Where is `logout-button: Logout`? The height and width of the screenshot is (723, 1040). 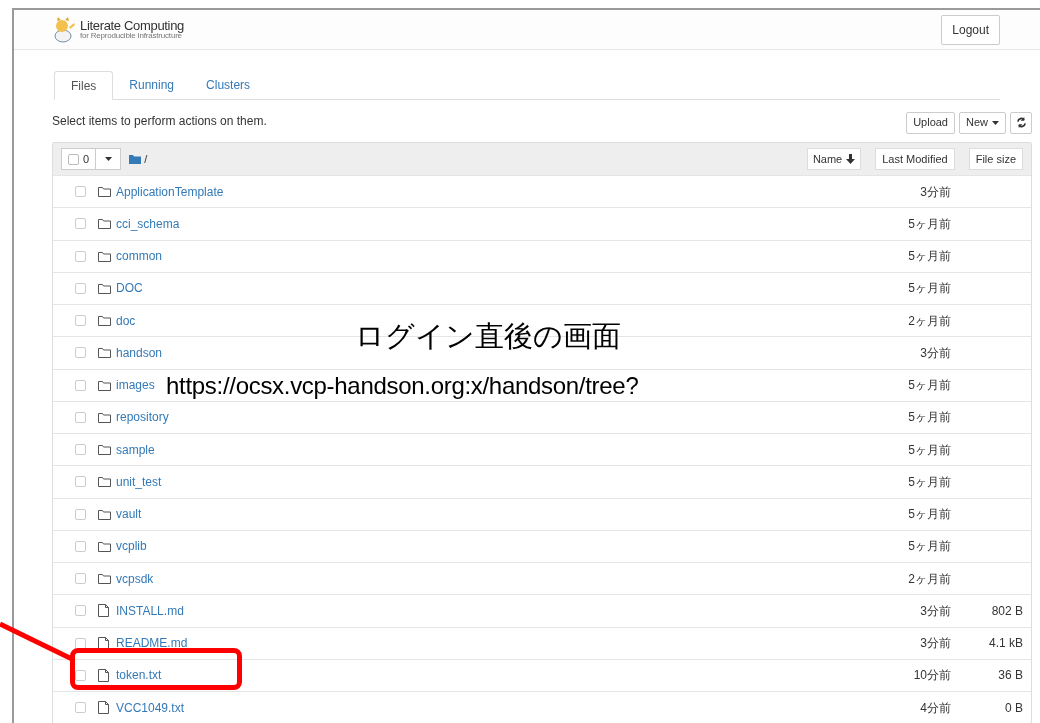 logout-button: Logout is located at coordinates (970, 29).